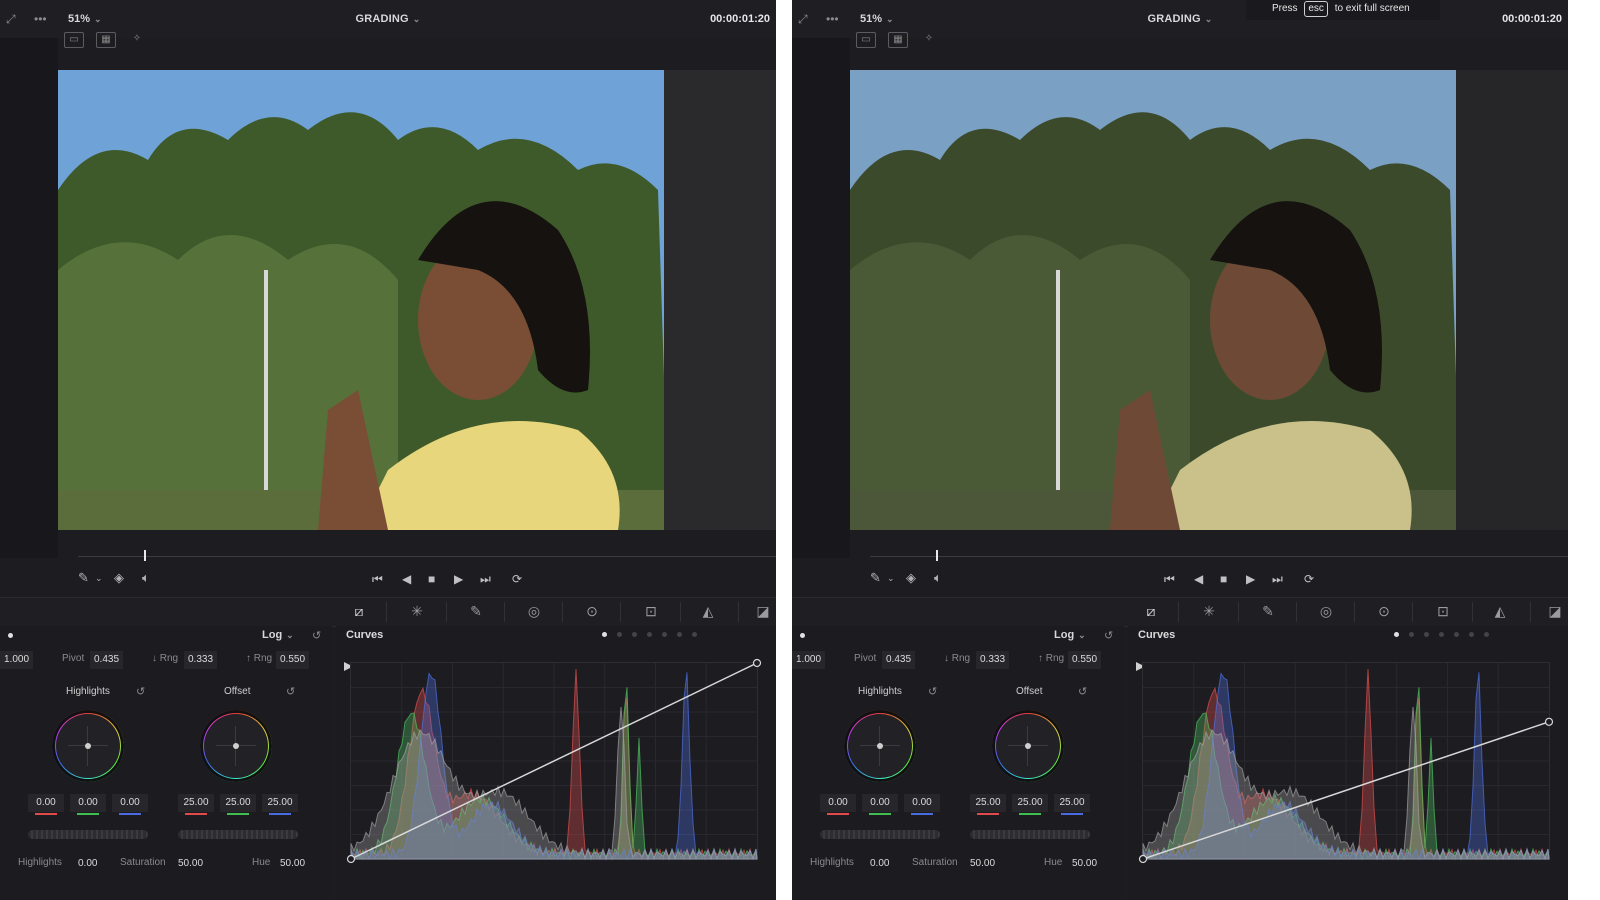 This screenshot has height=900, width=1600. What do you see at coordinates (1443, 611) in the screenshot?
I see `magic-mask-icon: ⊡` at bounding box center [1443, 611].